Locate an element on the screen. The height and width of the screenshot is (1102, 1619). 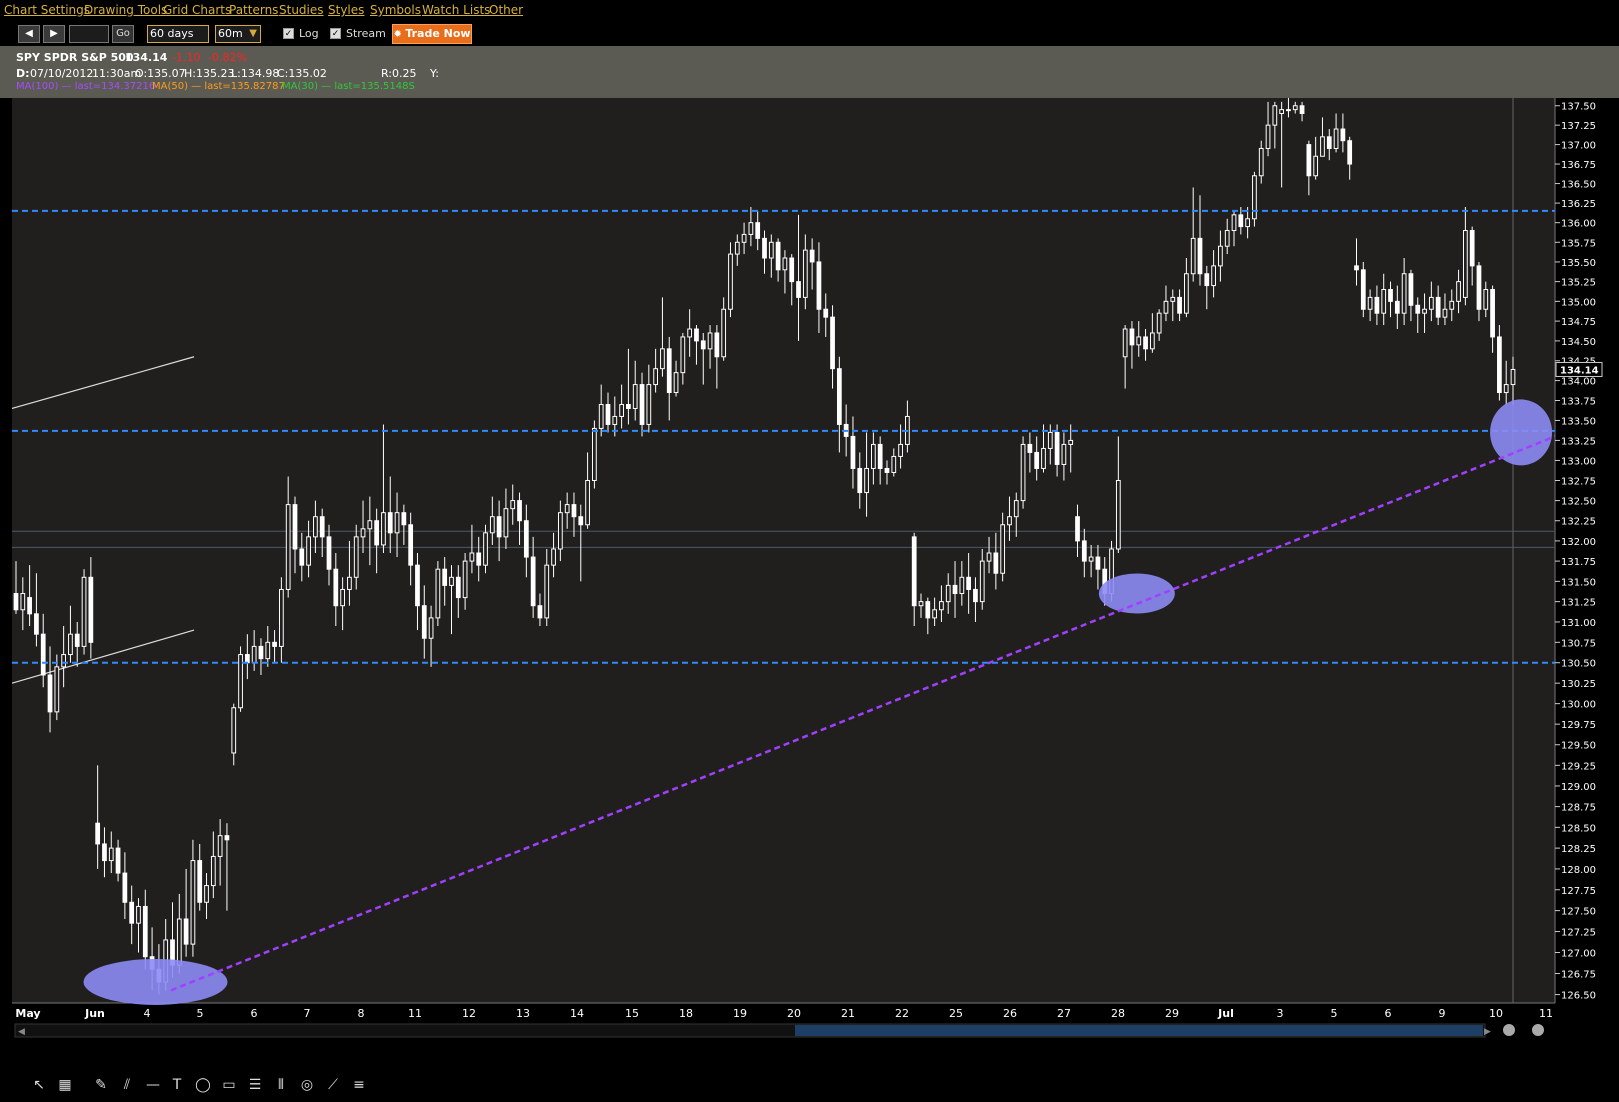
menu-studies: Studies is located at coordinates (301, 10).